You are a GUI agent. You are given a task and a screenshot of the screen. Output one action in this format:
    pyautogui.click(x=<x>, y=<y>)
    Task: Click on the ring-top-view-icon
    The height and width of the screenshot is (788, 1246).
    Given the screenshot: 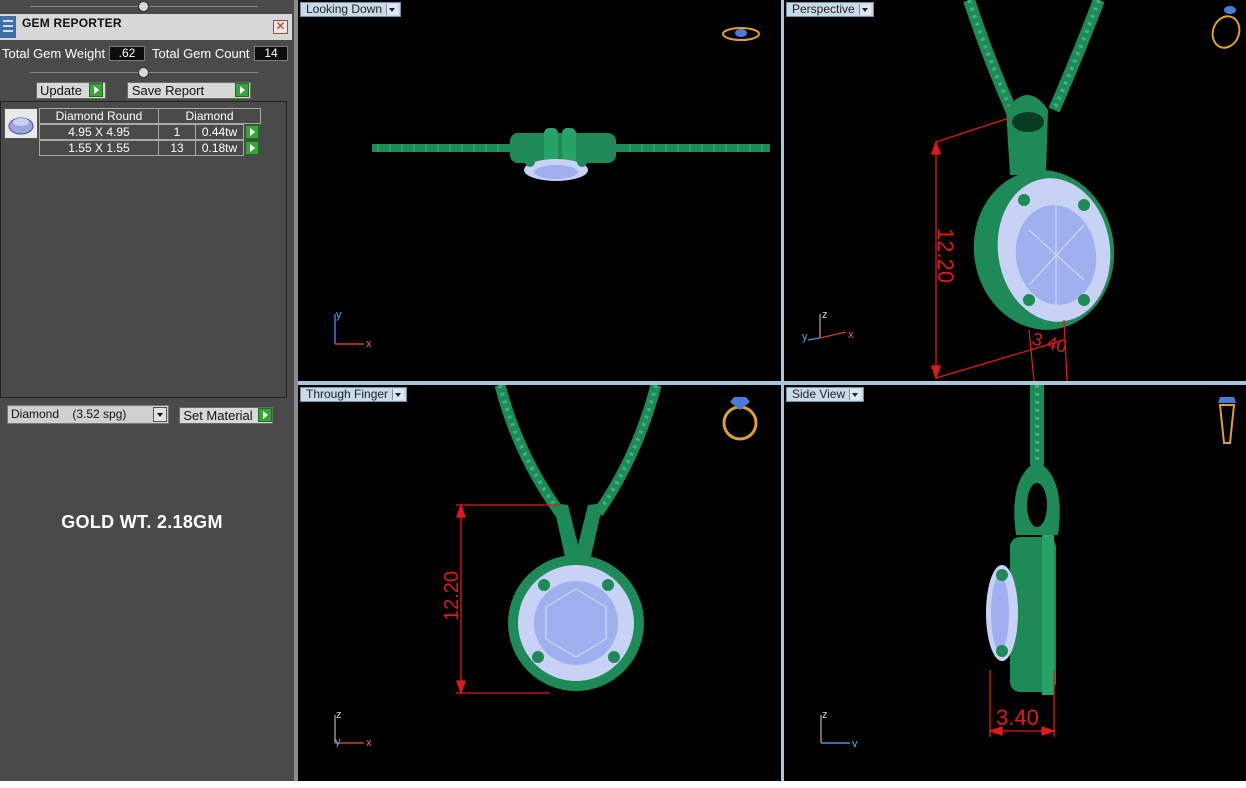 What is the action you would take?
    pyautogui.click(x=741, y=34)
    